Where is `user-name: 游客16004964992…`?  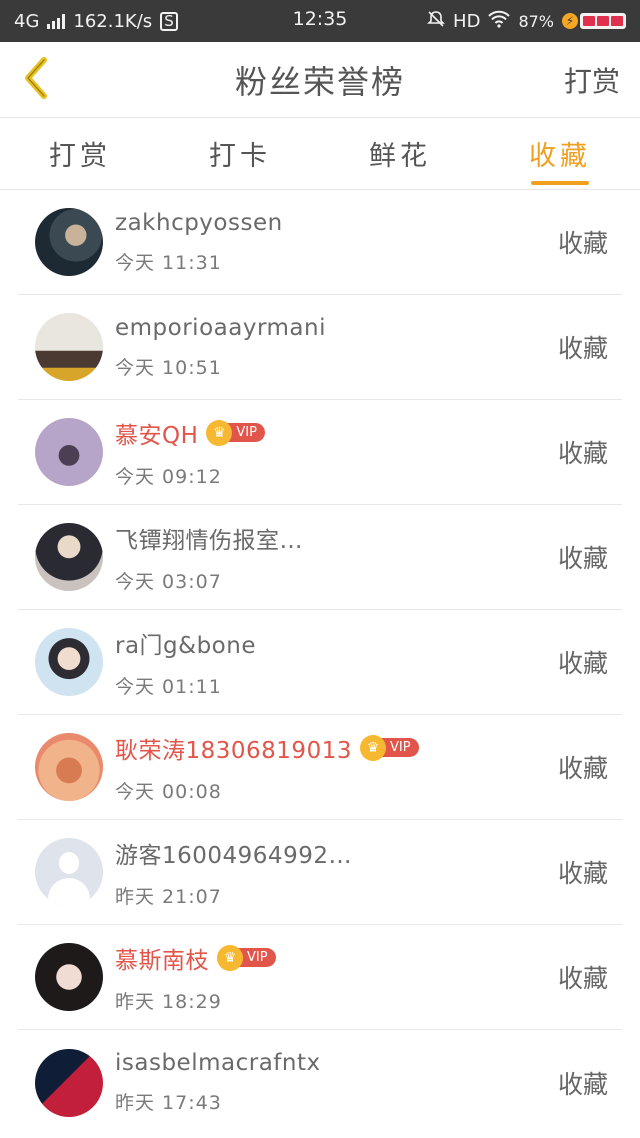 user-name: 游客16004964992… is located at coordinates (233, 855).